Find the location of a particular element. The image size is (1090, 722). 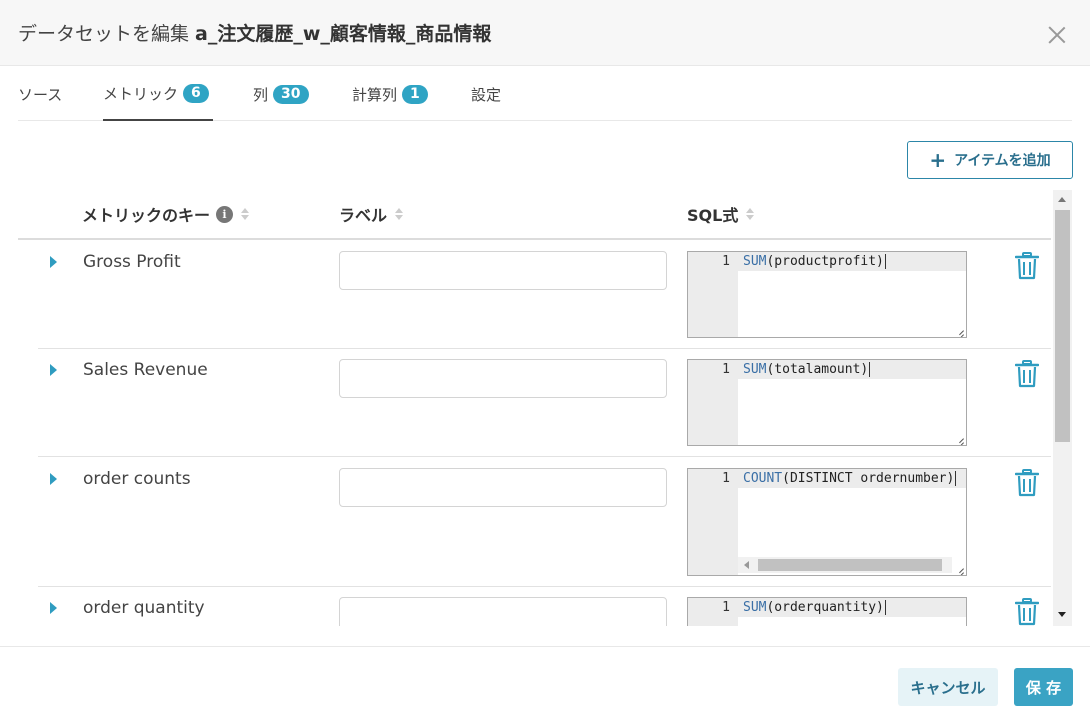

column-header-metric-key: メトリックのキー i is located at coordinates (166, 214).